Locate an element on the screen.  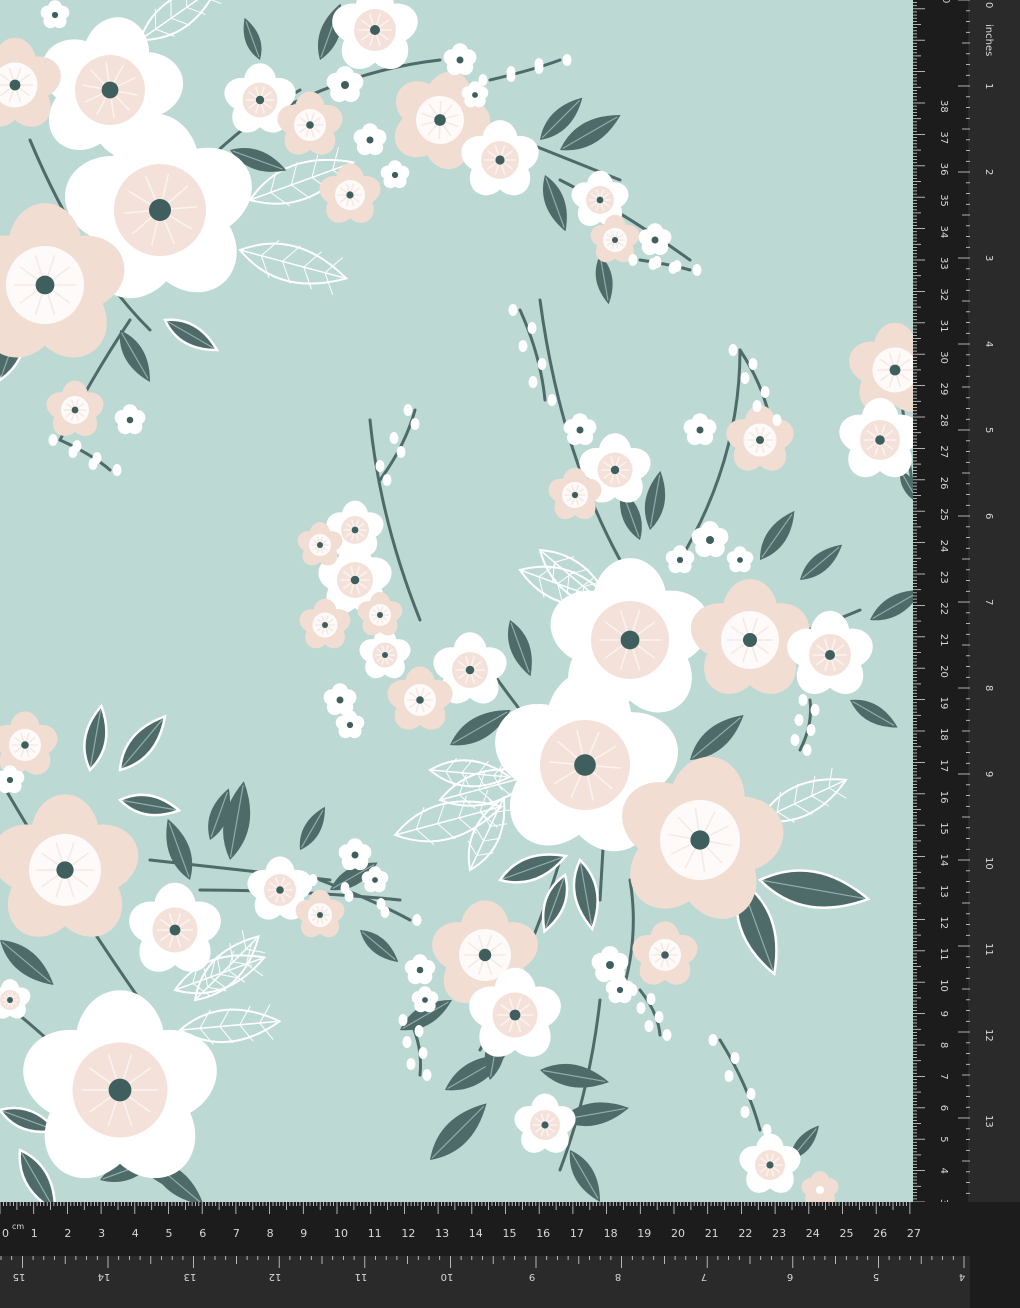
right-ruler-cm-label: 21 is located at coordinates (943, 640).